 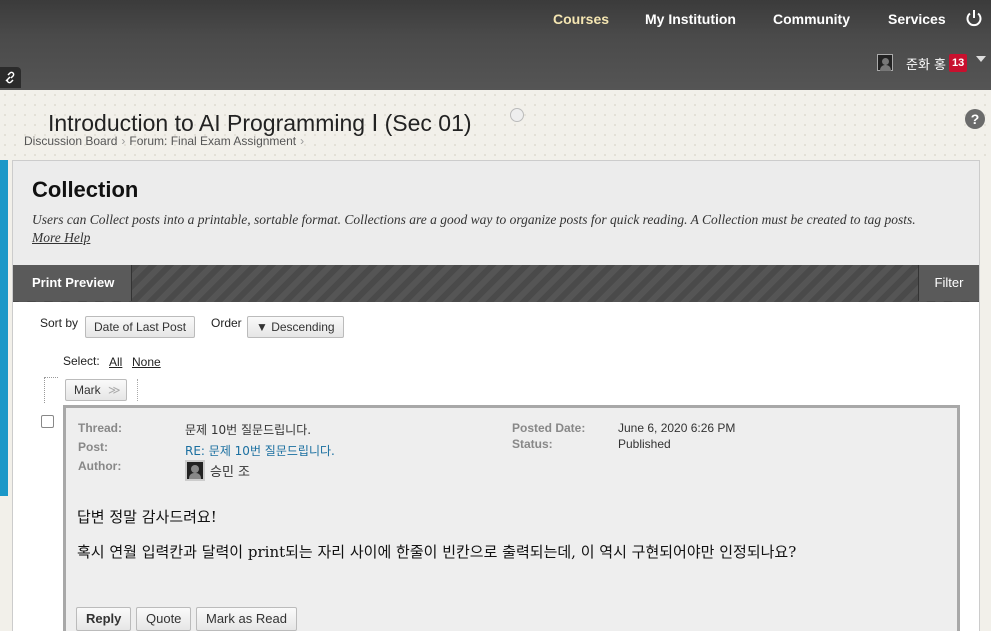 What do you see at coordinates (690, 19) in the screenshot?
I see `nav-my-institution: My Institution` at bounding box center [690, 19].